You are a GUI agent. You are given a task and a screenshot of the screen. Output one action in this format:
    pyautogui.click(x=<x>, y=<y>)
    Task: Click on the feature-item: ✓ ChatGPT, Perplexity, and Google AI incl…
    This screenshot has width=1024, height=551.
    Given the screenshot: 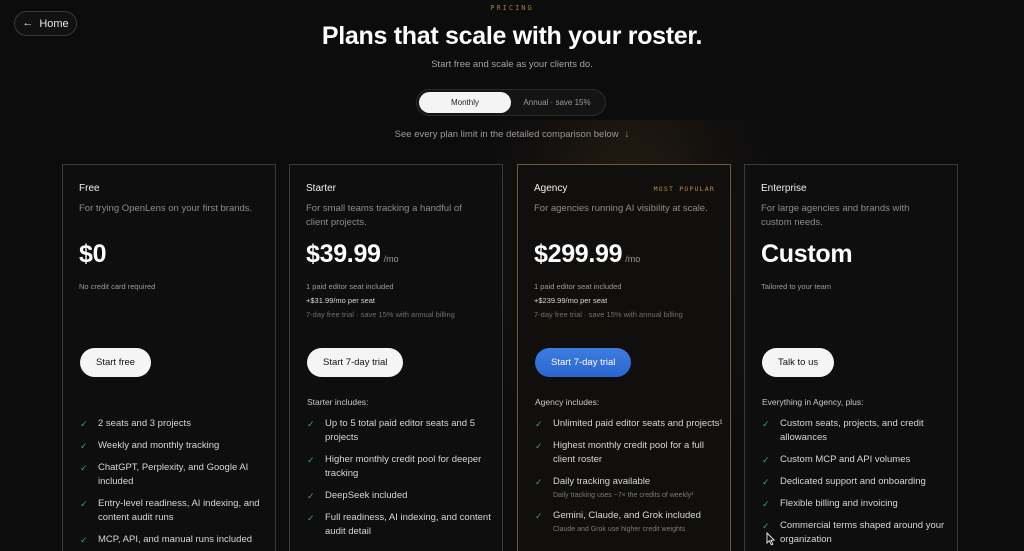 What is the action you would take?
    pyautogui.click(x=164, y=474)
    